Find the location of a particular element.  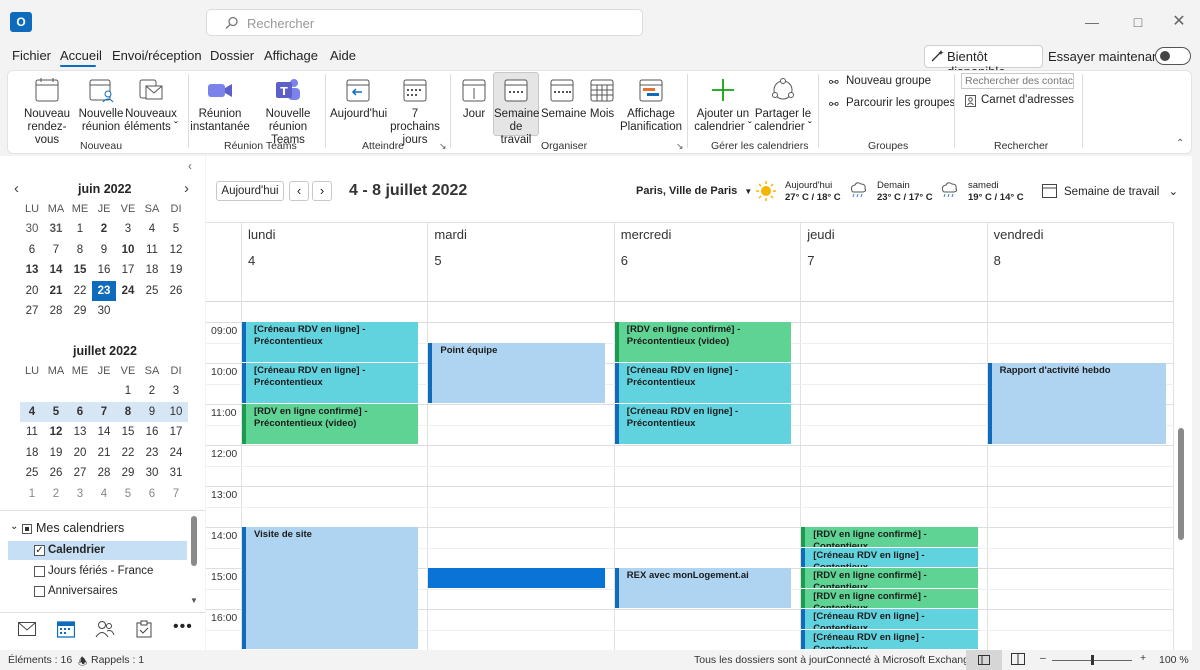

calendar-scrollbar is located at coordinates (1181, 484).